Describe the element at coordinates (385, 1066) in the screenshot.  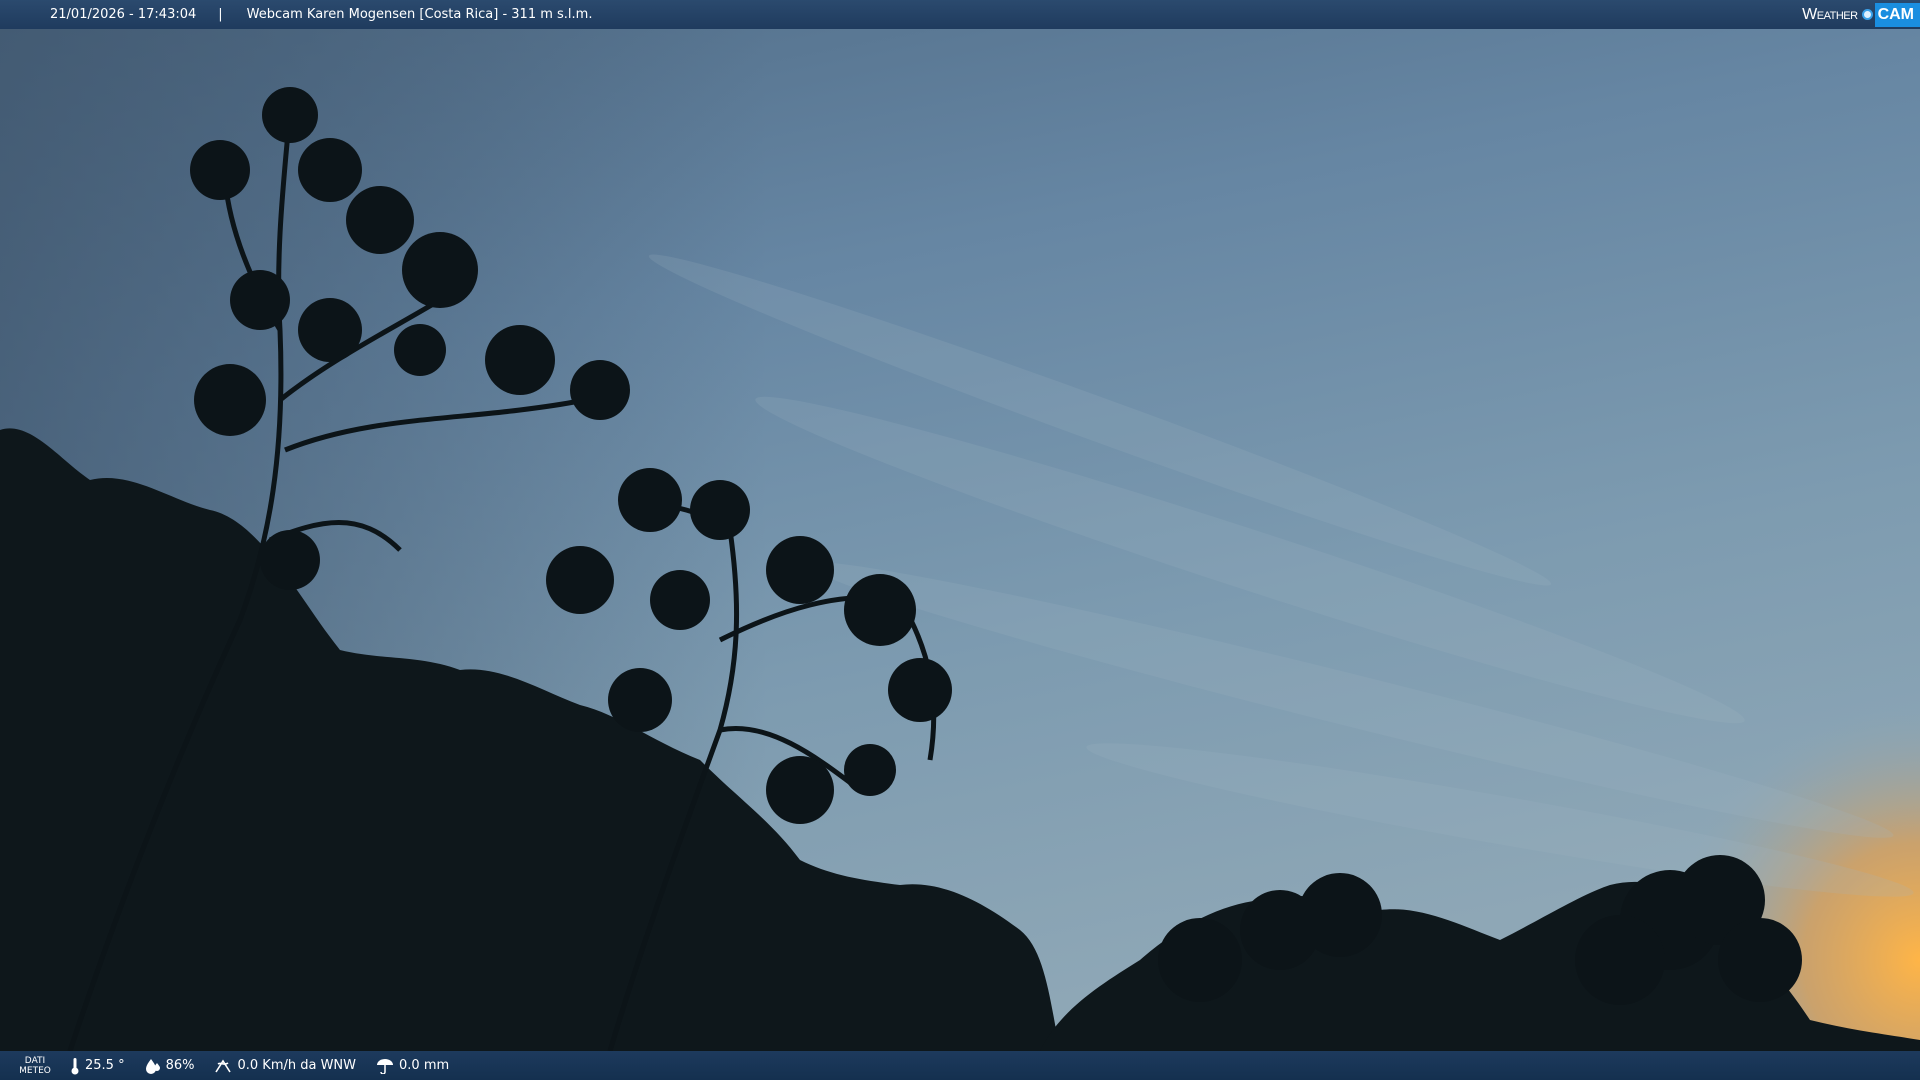
I see `rain-icon` at that location.